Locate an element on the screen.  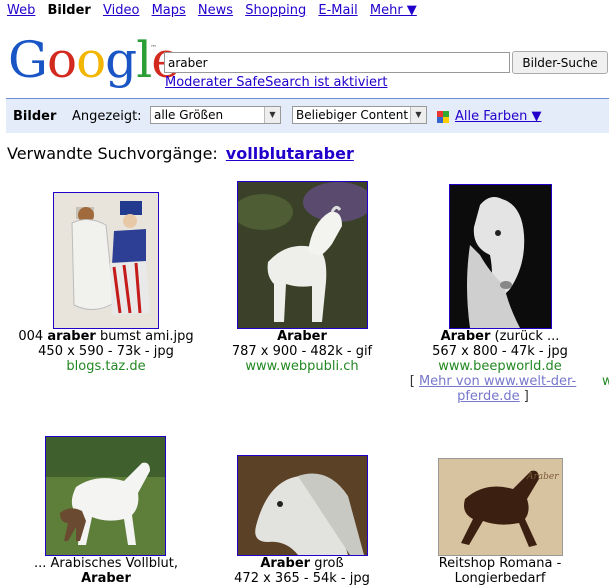
result-site: www.webpubli.ch is located at coordinates (302, 366).